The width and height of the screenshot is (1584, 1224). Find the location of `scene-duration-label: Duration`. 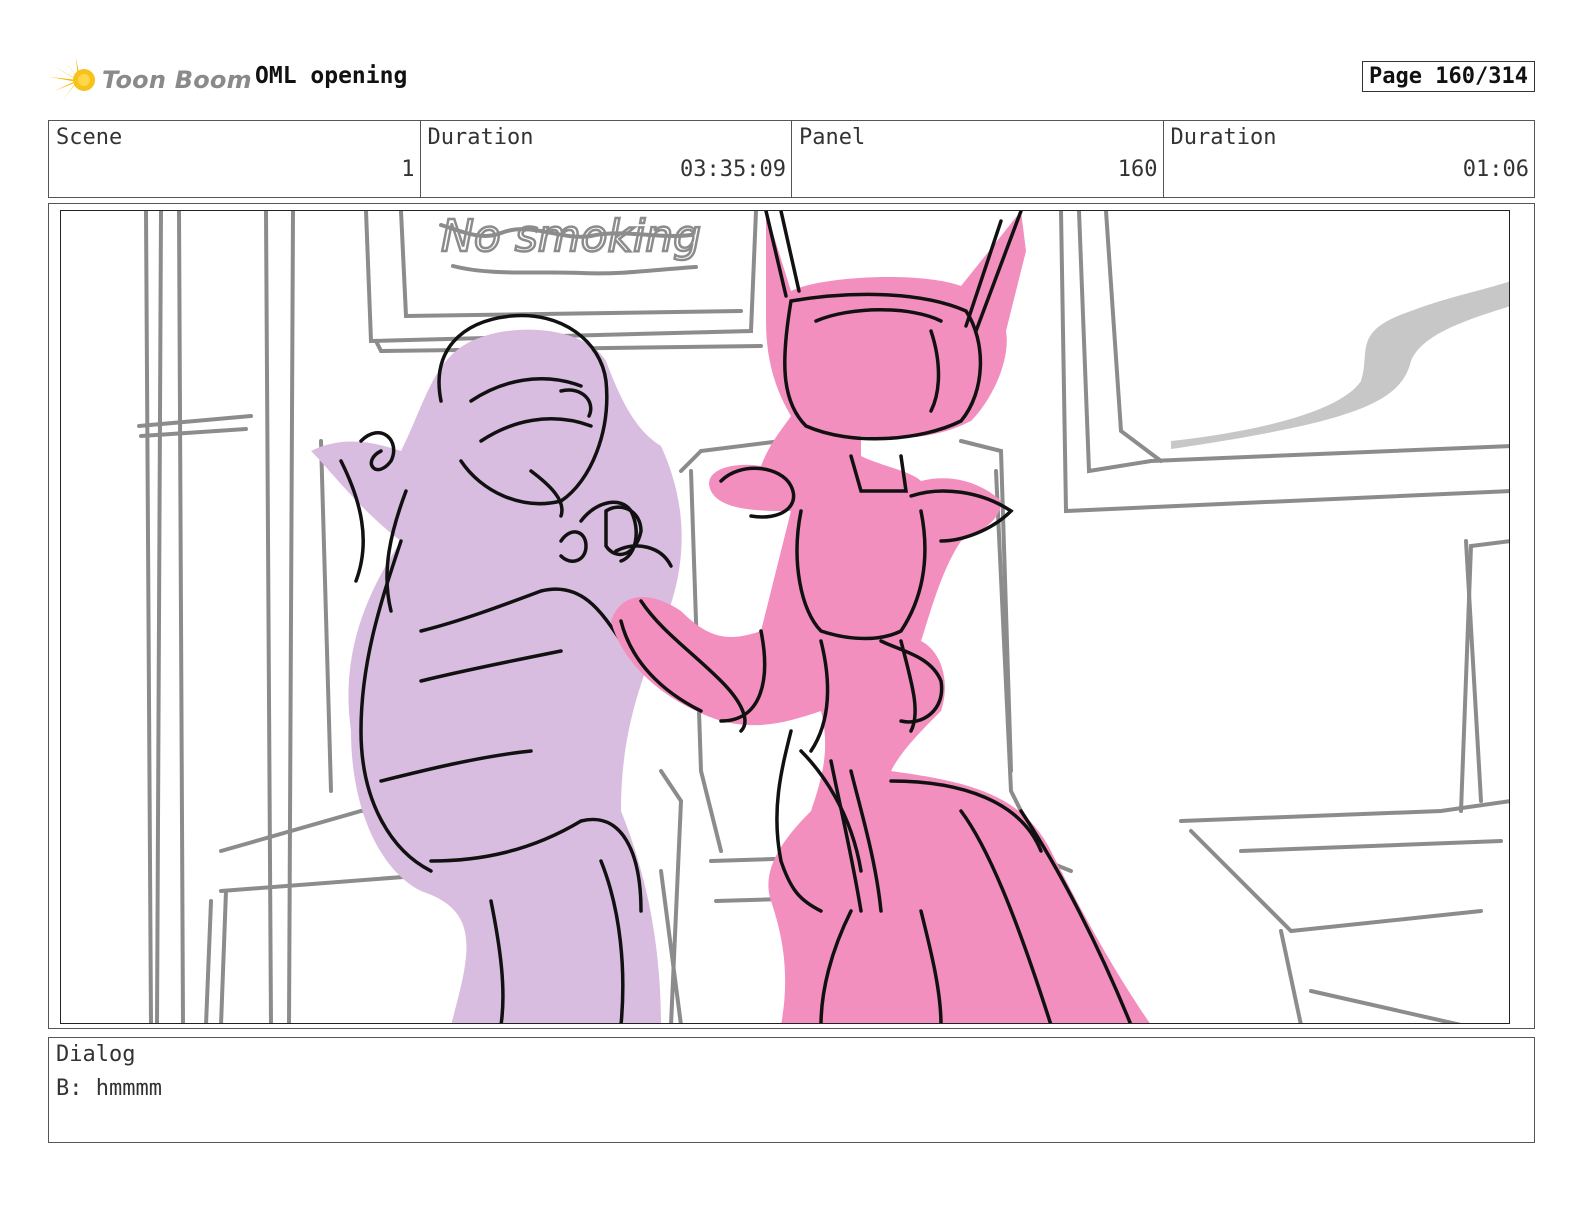

scene-duration-label: Duration is located at coordinates (480, 137).